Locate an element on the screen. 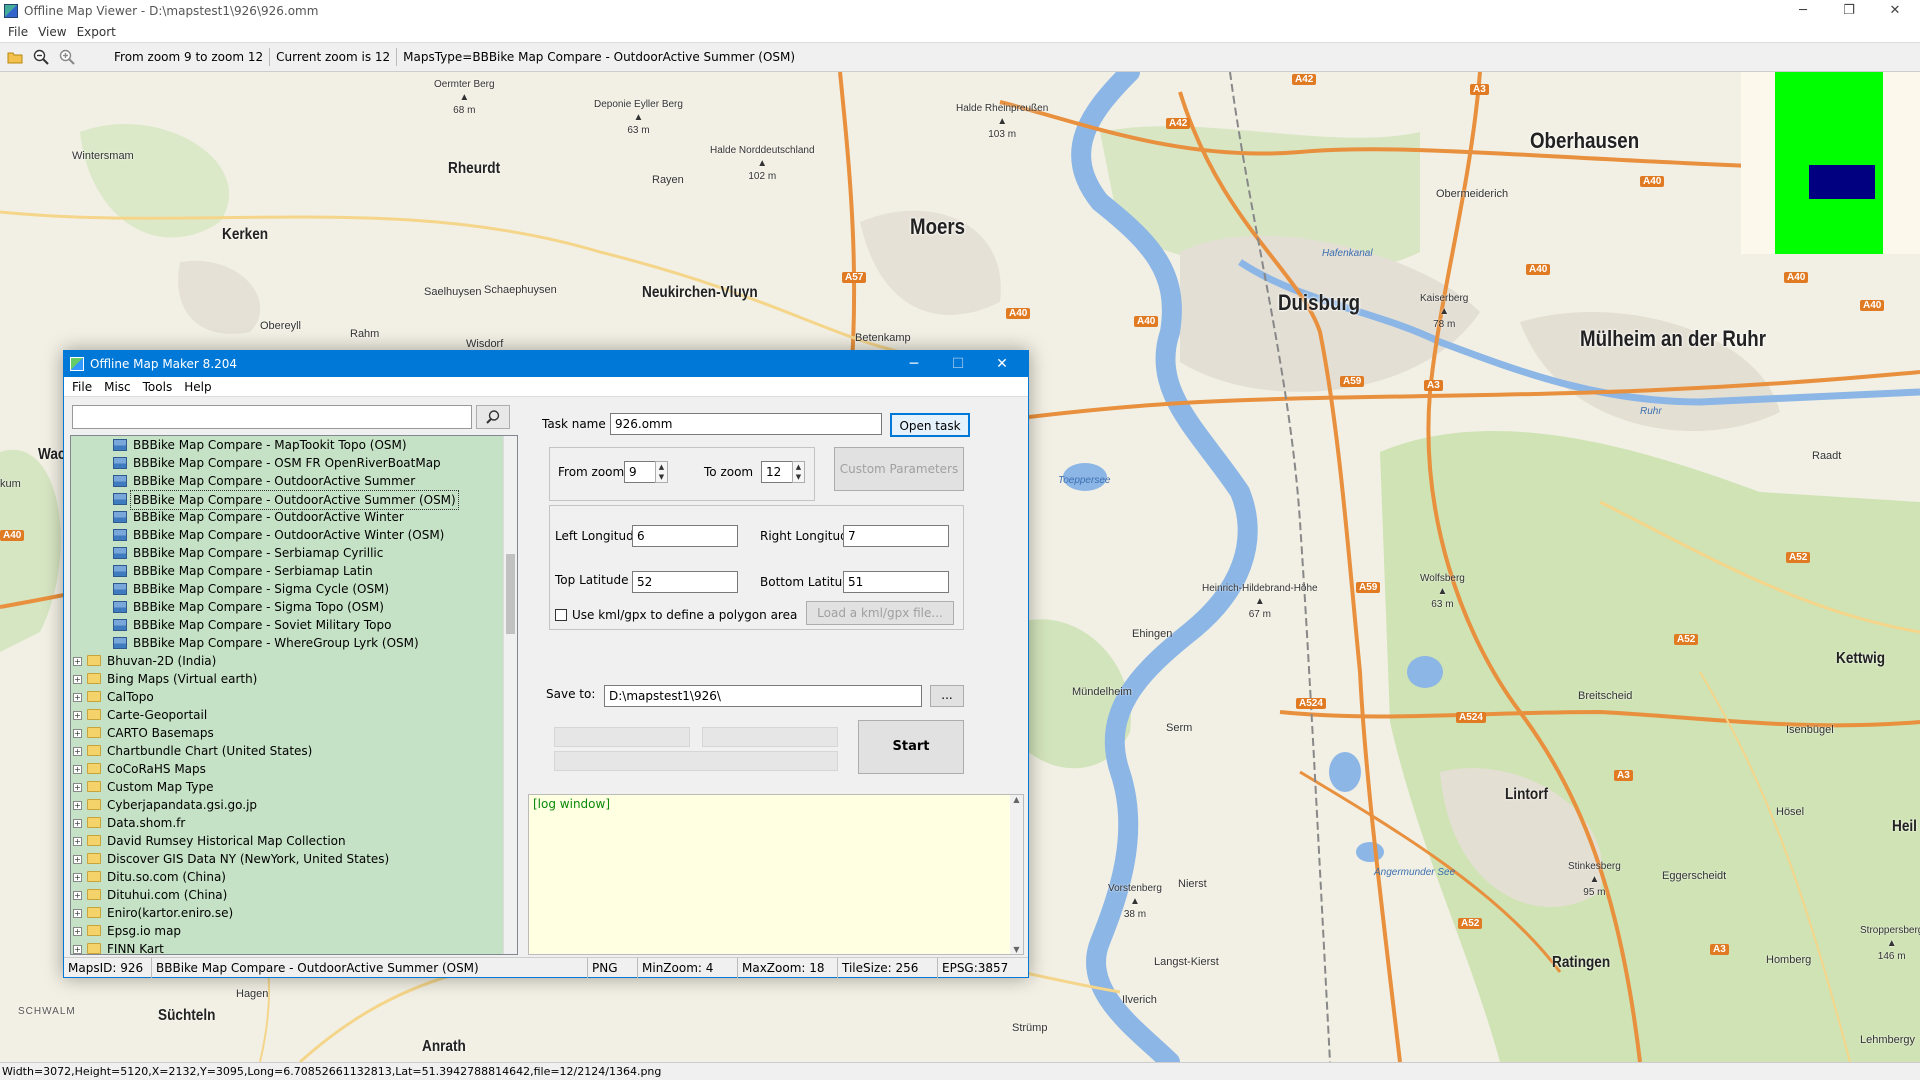 Image resolution: width=1920 pixels, height=1080 pixels. log-window: [log window] ▲ ▼ is located at coordinates (776, 874).